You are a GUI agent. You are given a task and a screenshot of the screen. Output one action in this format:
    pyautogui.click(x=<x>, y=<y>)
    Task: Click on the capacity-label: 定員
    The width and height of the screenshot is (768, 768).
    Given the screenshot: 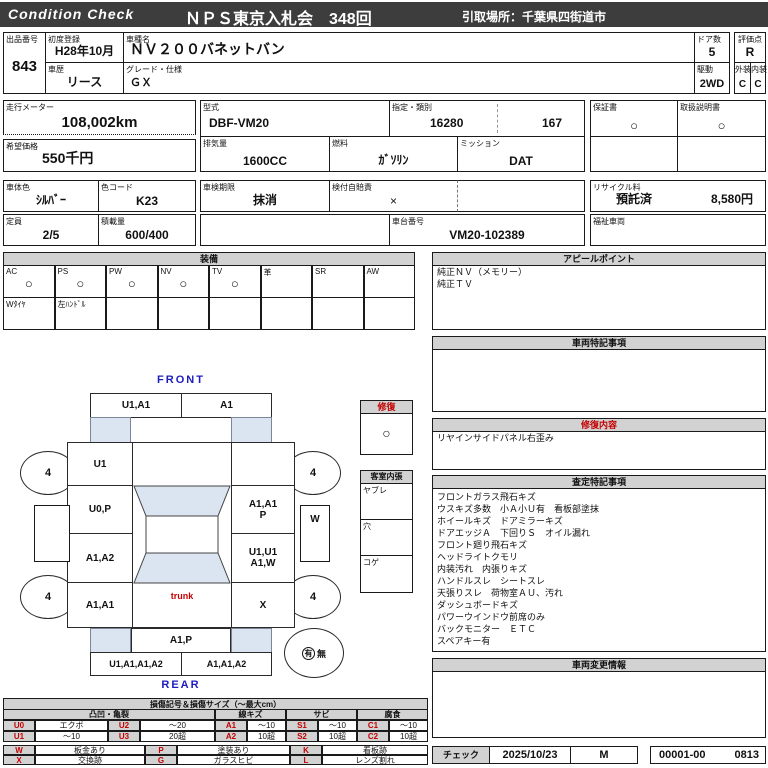 What is the action you would take?
    pyautogui.click(x=14, y=221)
    